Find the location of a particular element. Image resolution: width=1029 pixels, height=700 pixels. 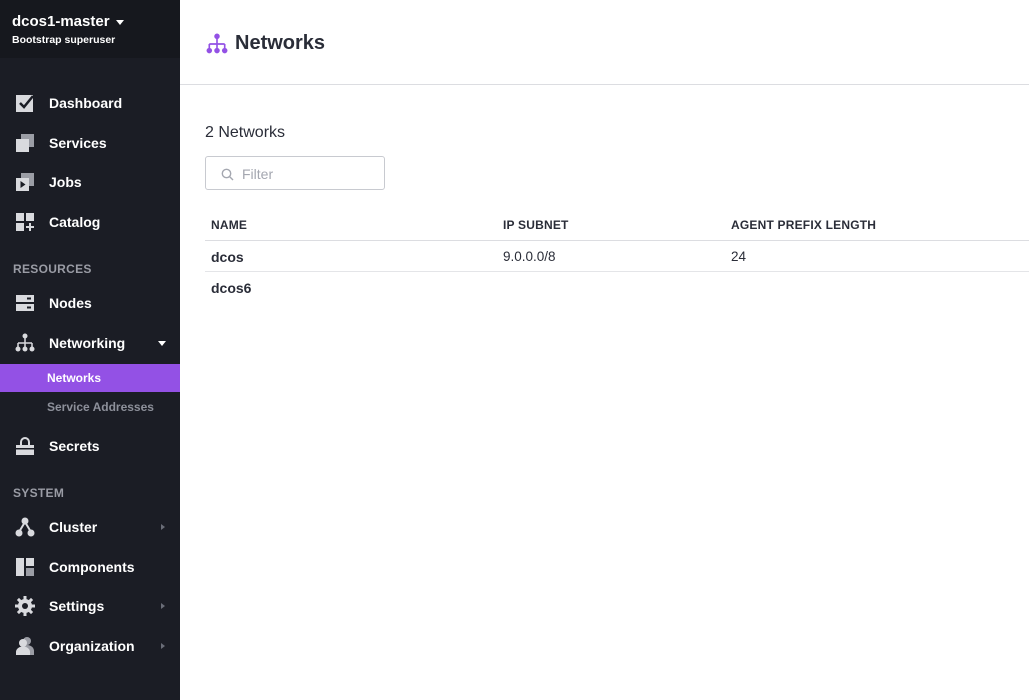

sidebar-item-nodes: Nodes is located at coordinates (90, 303).